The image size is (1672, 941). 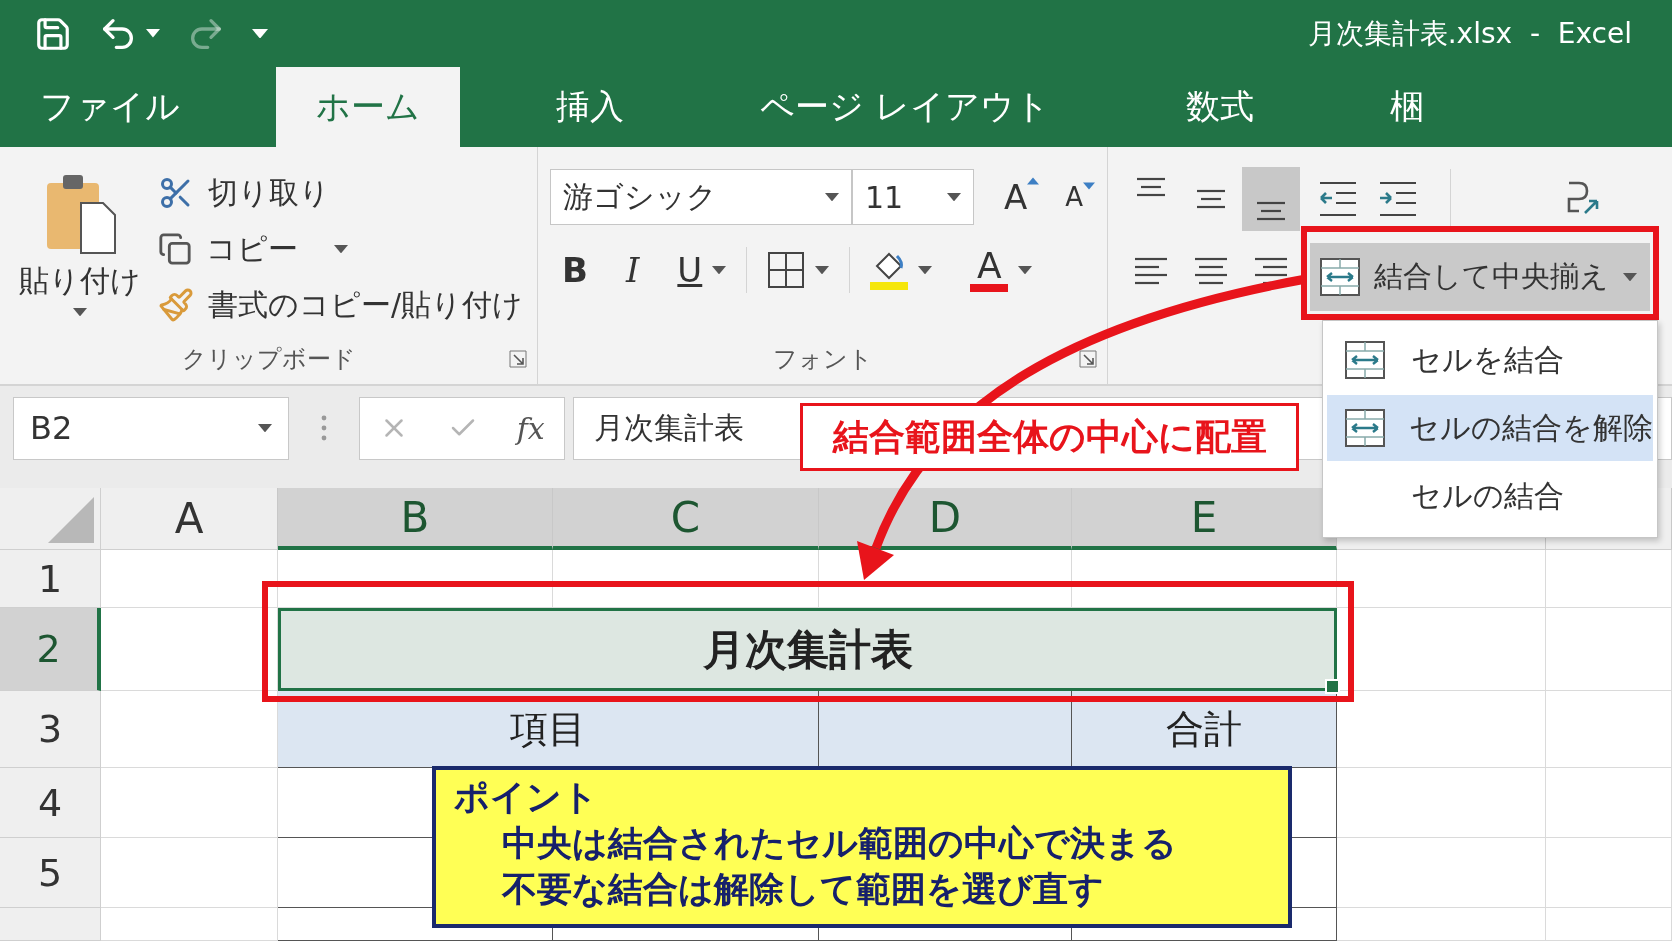 I want to click on font-size-value: 11, so click(x=884, y=197).